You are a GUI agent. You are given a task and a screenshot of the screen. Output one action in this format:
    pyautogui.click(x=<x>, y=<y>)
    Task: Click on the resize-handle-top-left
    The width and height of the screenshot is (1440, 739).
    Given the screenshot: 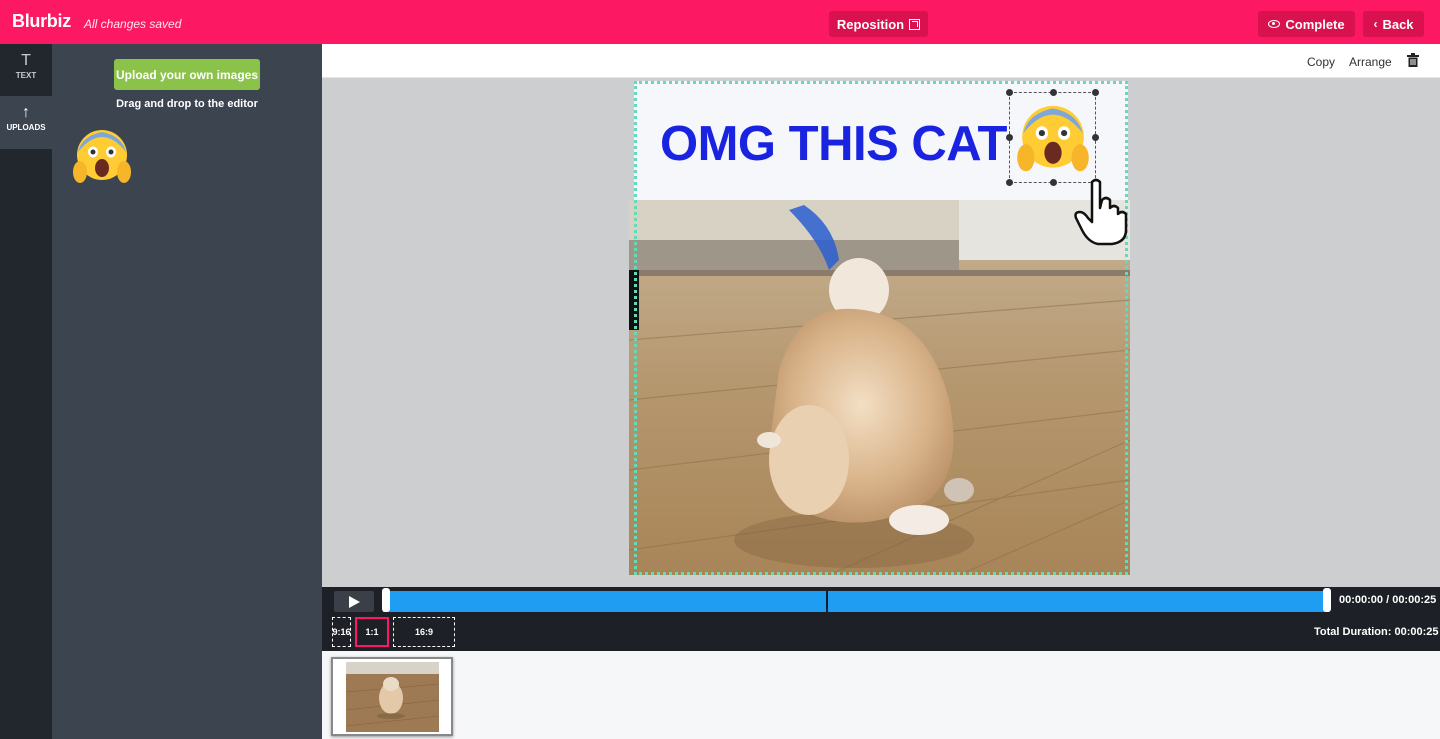 What is the action you would take?
    pyautogui.click(x=1009, y=92)
    